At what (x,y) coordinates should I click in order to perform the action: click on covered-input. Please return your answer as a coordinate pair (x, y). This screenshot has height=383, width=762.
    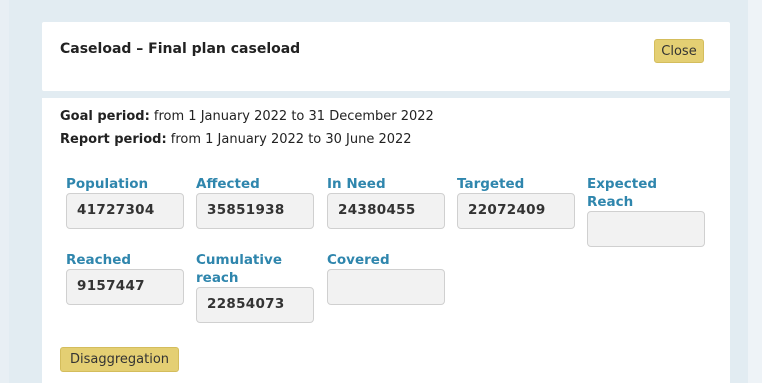
    Looking at the image, I should click on (386, 287).